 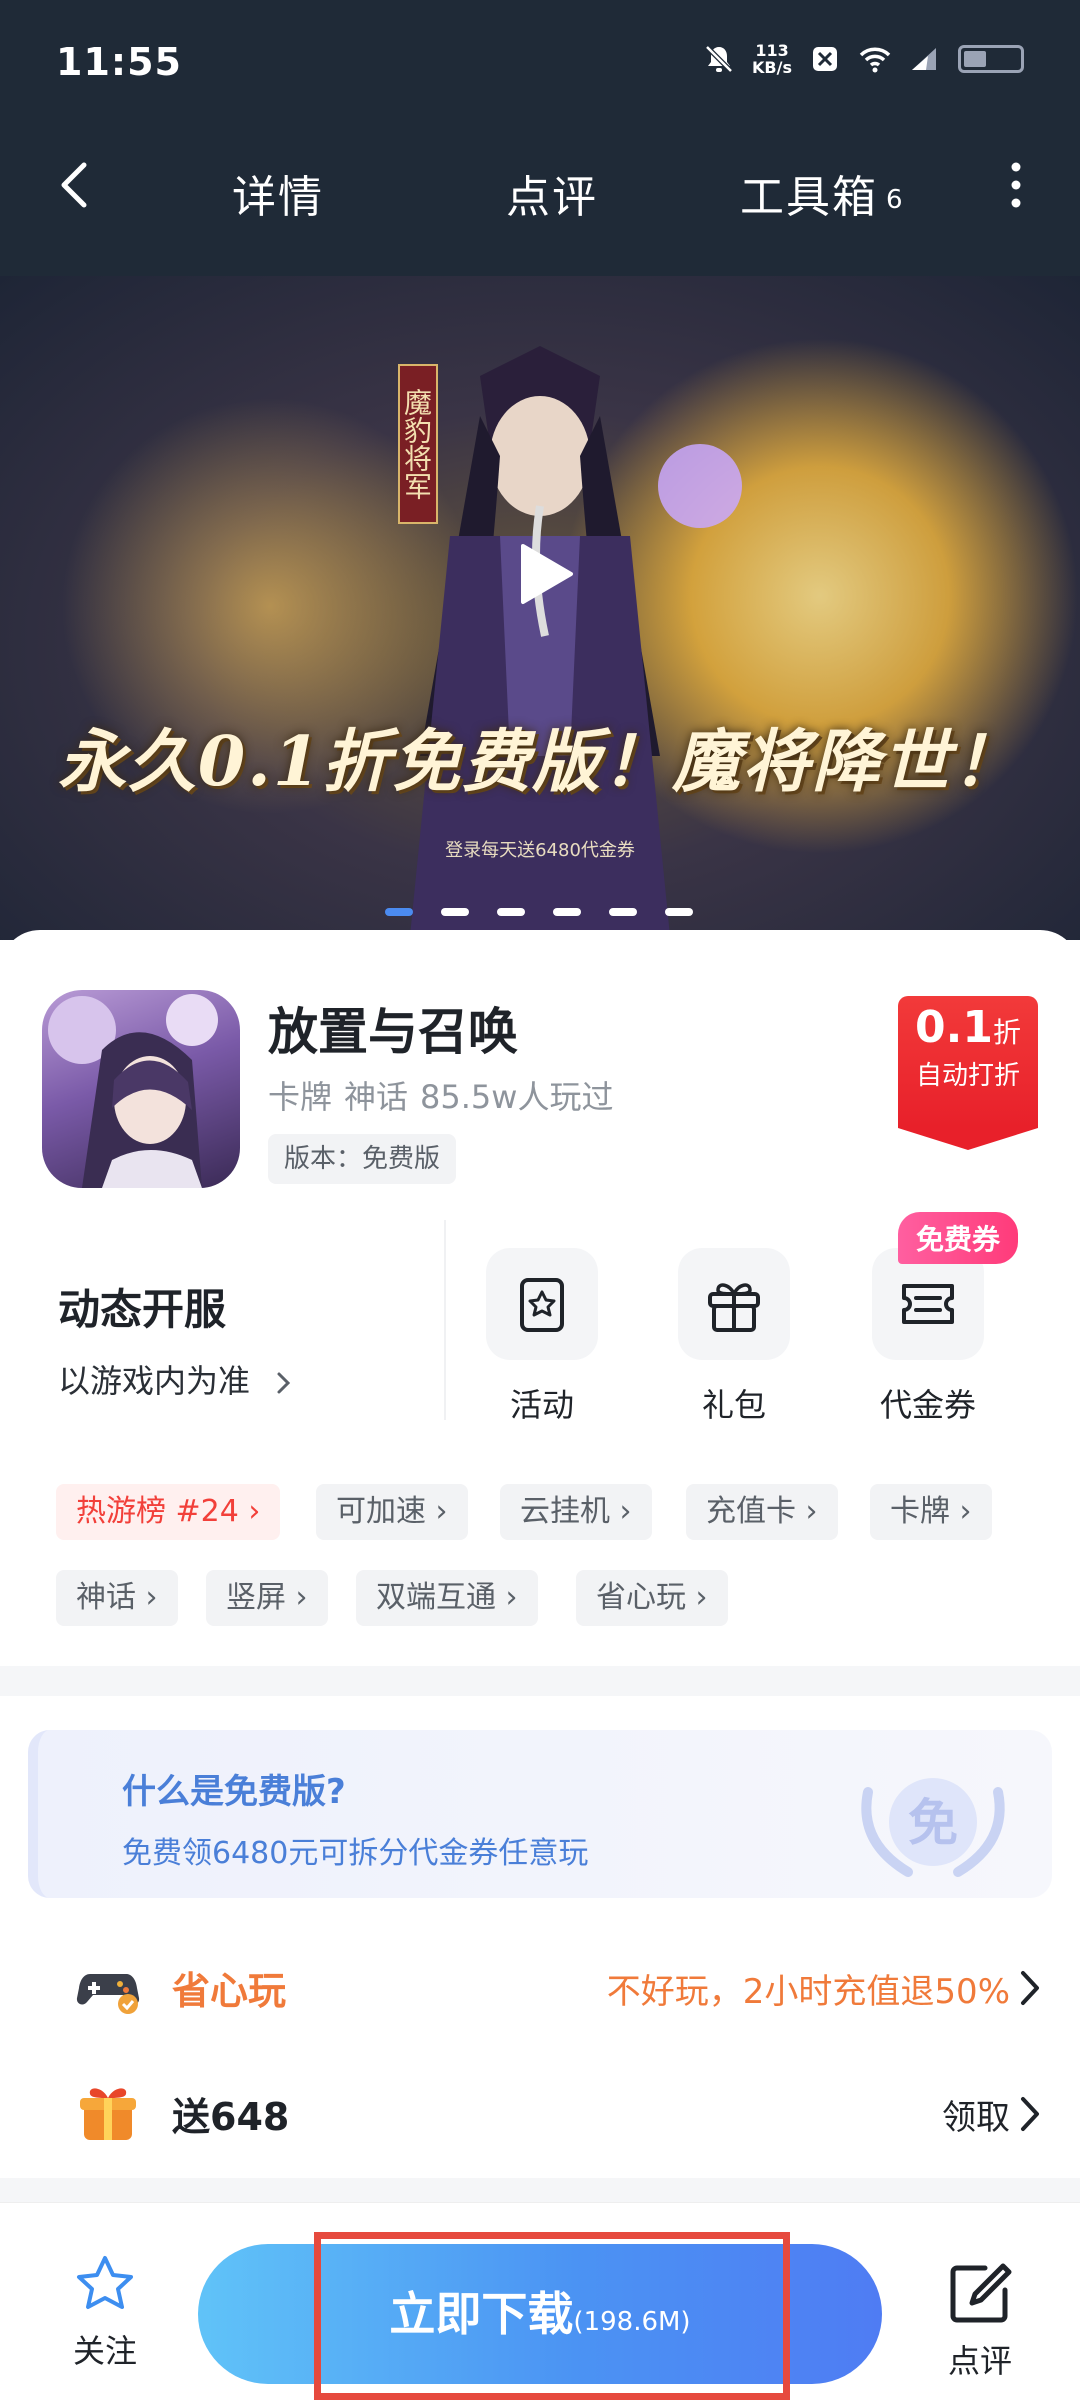 I want to click on wifi-icon, so click(x=875, y=60).